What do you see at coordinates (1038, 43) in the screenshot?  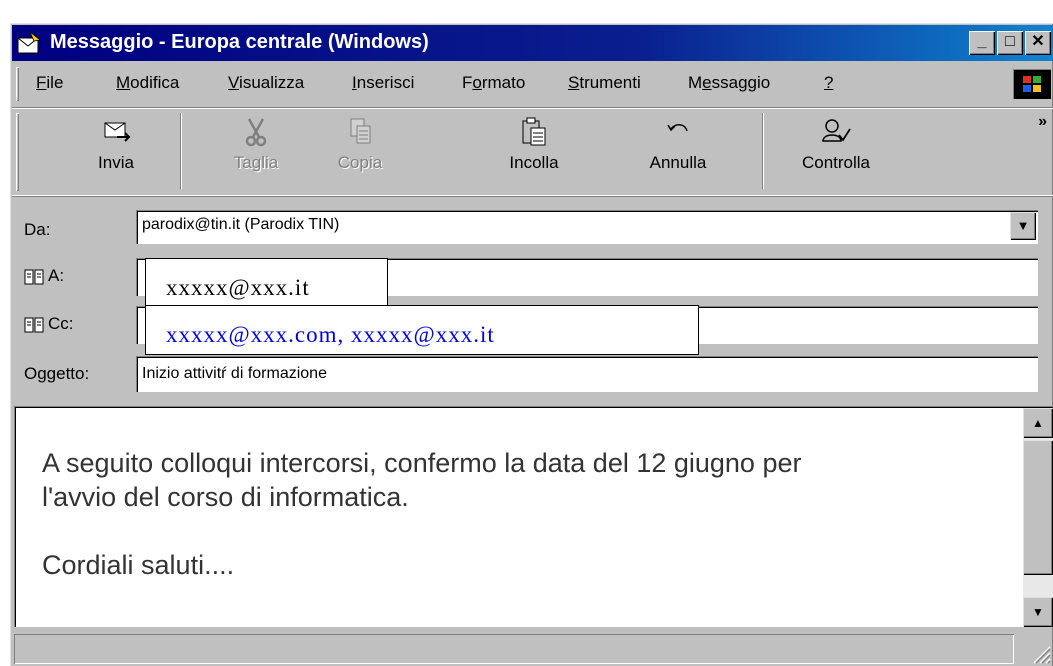 I see `close-button: ✕` at bounding box center [1038, 43].